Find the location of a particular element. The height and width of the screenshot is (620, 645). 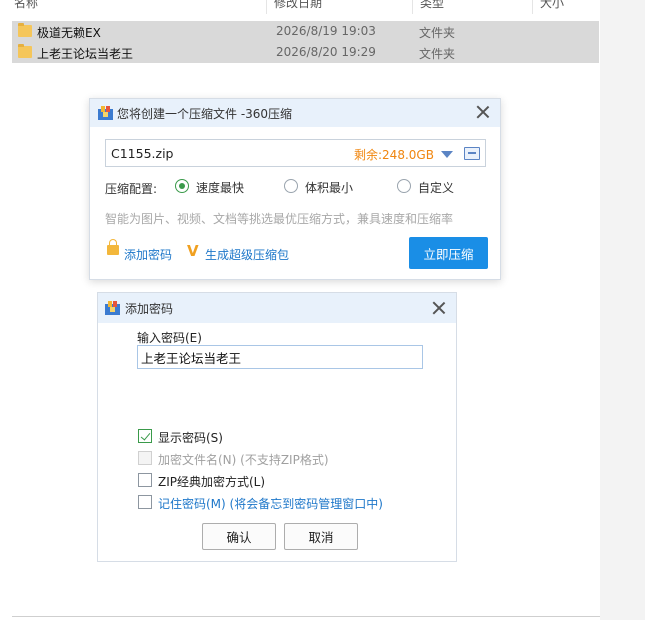

compress-config-label: 压缩配置: is located at coordinates (131, 189).